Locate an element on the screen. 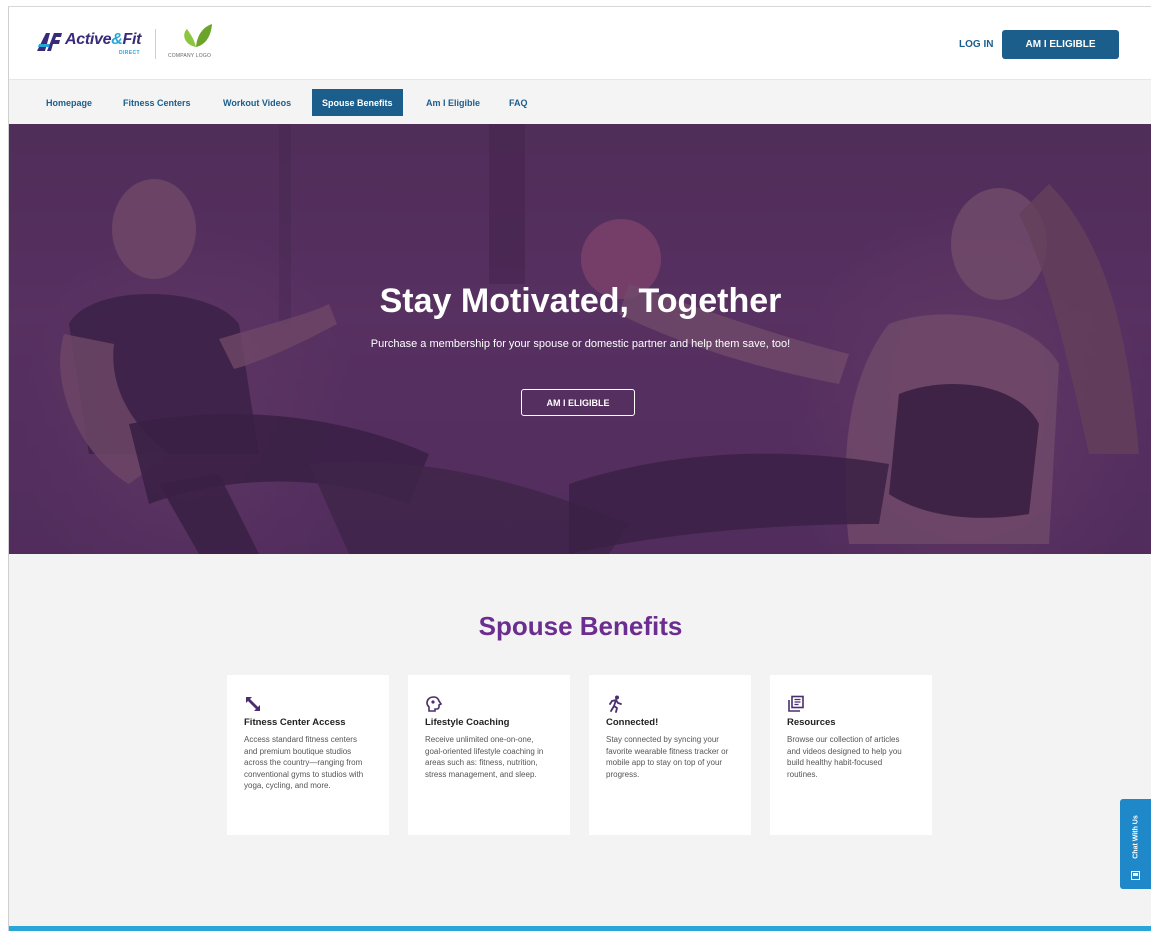 Image resolution: width=1151 pixels, height=931 pixels. nav-item-am-i-eligible: Am I Eligible is located at coordinates (453, 102).